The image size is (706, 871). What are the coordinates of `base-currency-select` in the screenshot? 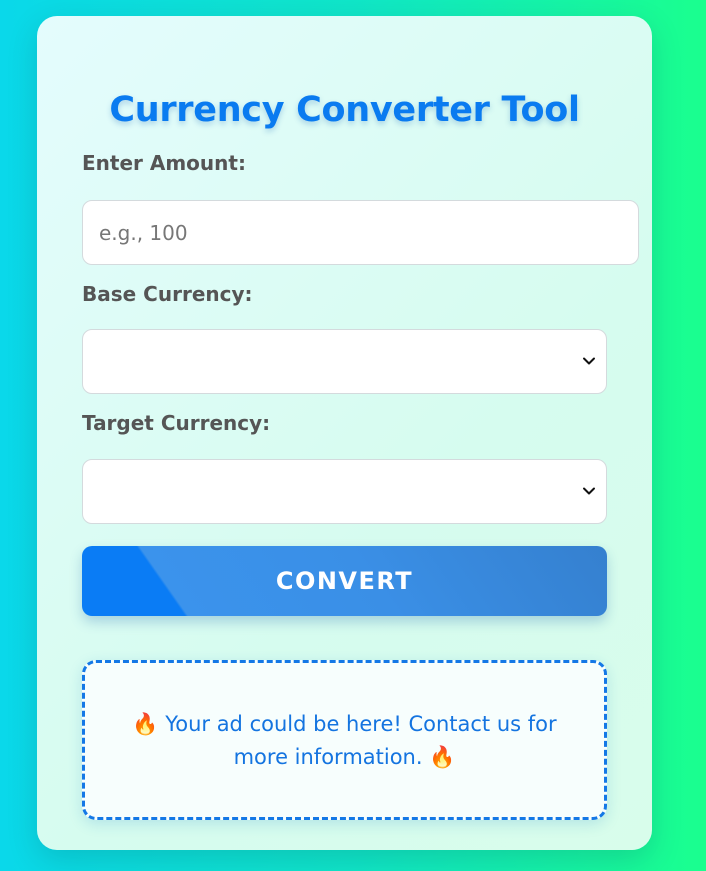 It's located at (344, 361).